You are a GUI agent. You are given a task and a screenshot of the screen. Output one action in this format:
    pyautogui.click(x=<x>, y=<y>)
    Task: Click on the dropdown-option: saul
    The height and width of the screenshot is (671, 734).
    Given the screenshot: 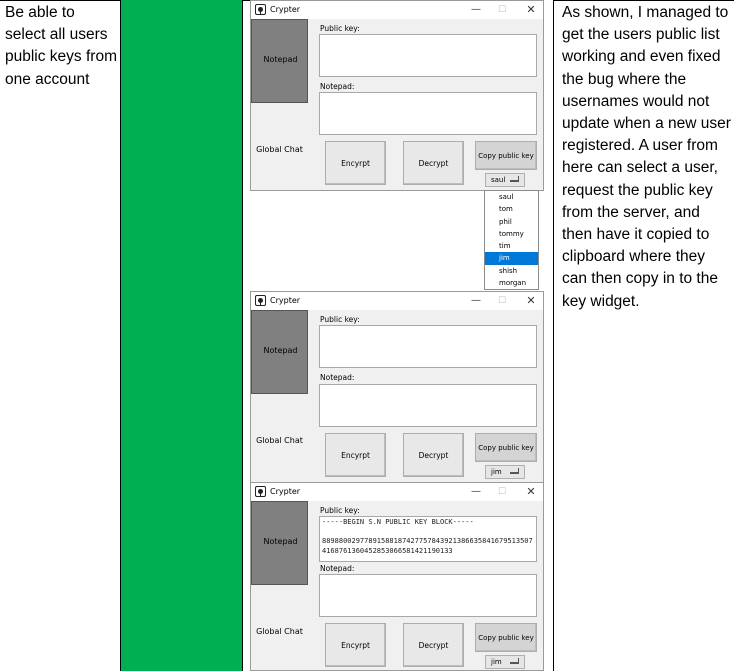 What is the action you would take?
    pyautogui.click(x=511, y=197)
    